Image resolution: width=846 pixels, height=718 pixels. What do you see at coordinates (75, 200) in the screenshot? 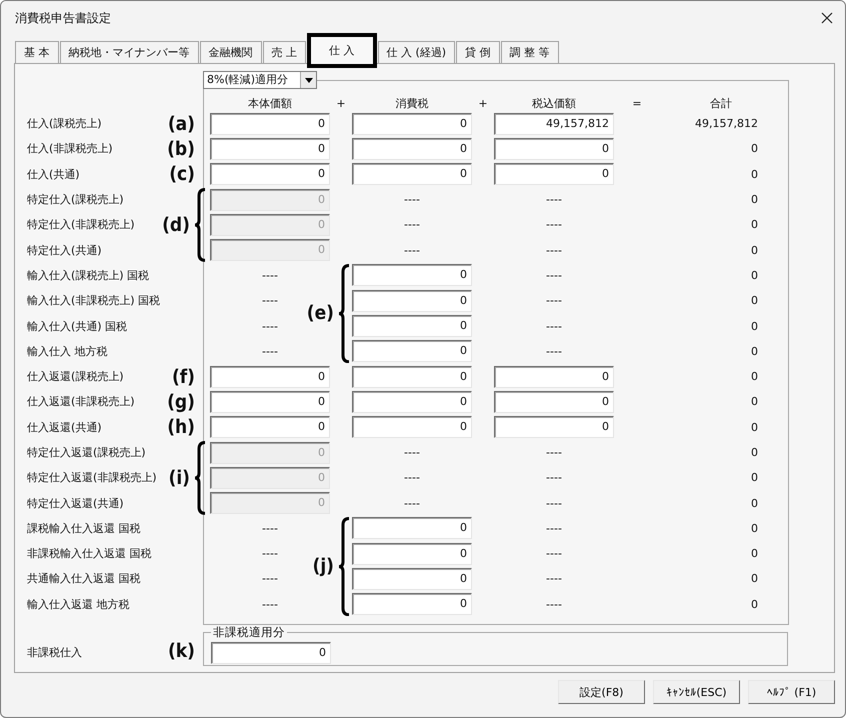
I see `row-label: 特定仕入(課税売上)` at bounding box center [75, 200].